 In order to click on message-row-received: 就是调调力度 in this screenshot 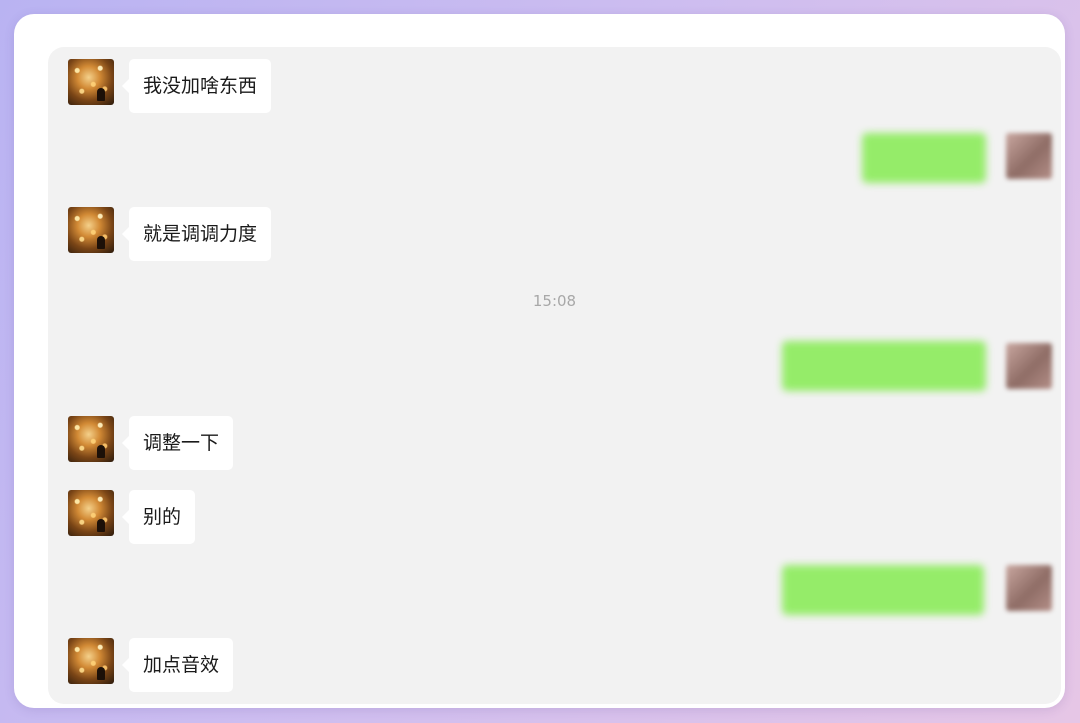, I will do `click(218, 235)`.